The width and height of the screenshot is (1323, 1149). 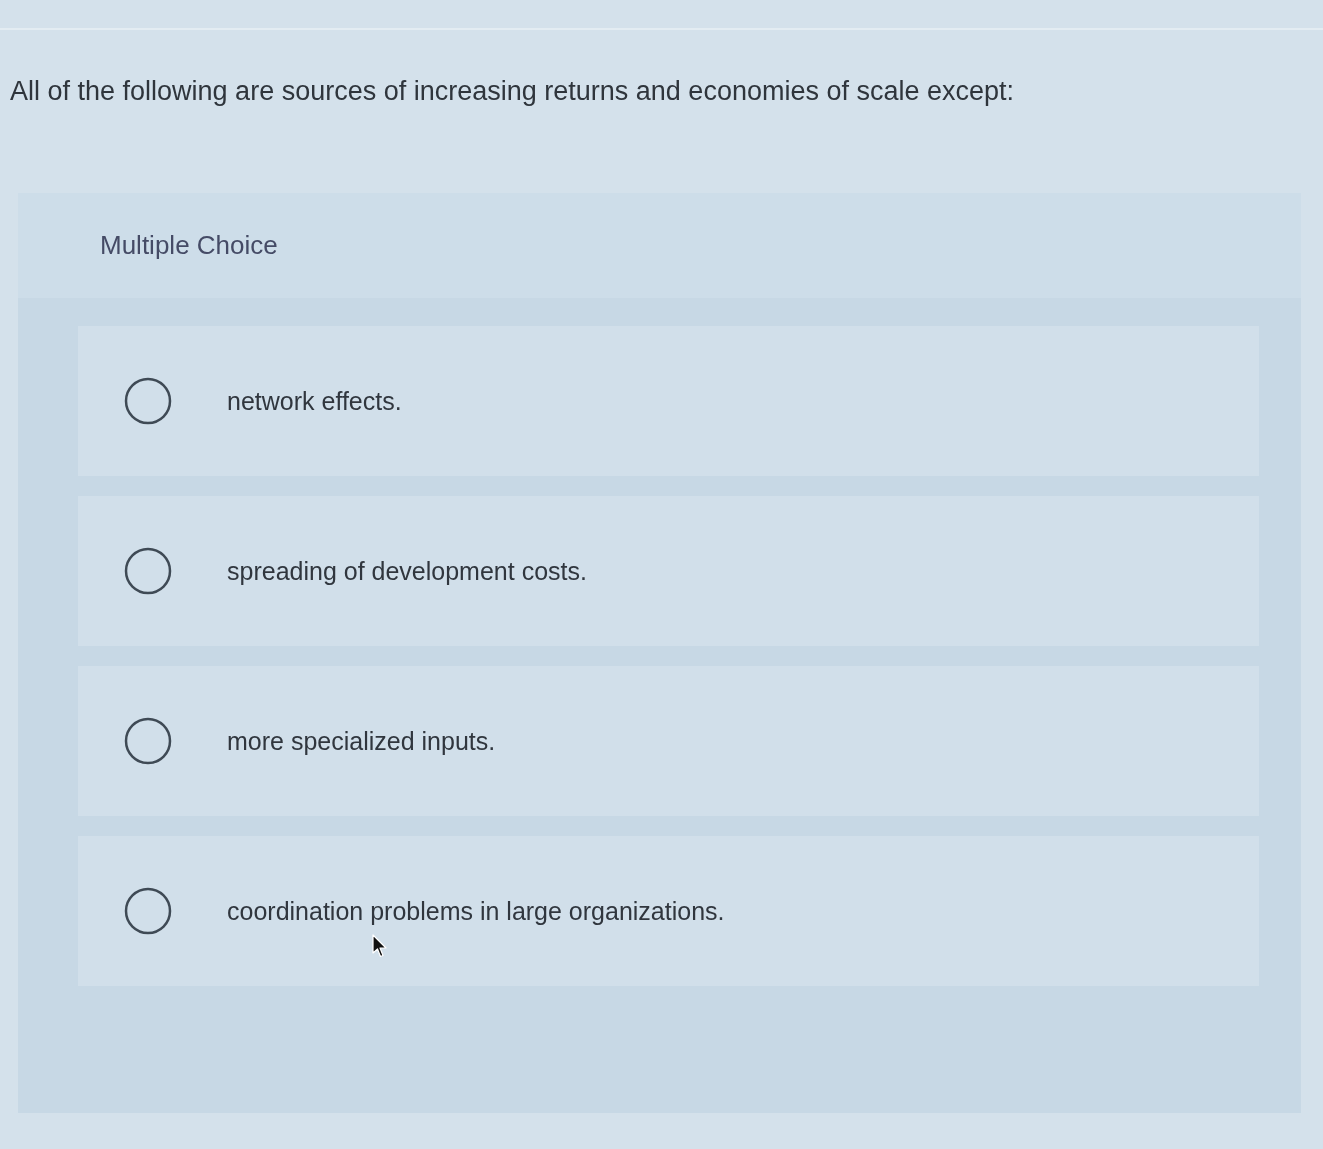 I want to click on answer-option: more specialized inputs., so click(x=668, y=741).